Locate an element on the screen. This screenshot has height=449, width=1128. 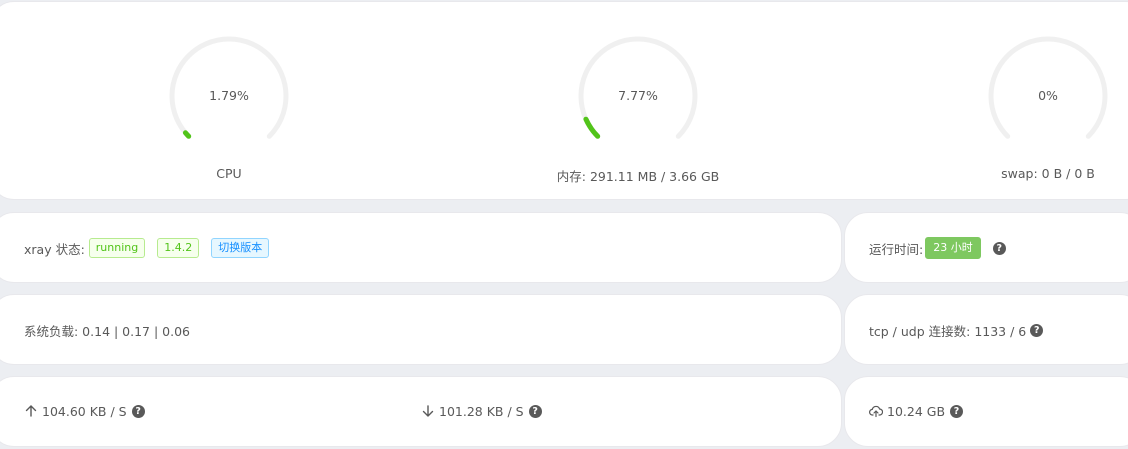
cpu-gauge: 1.79% is located at coordinates (237, 109).